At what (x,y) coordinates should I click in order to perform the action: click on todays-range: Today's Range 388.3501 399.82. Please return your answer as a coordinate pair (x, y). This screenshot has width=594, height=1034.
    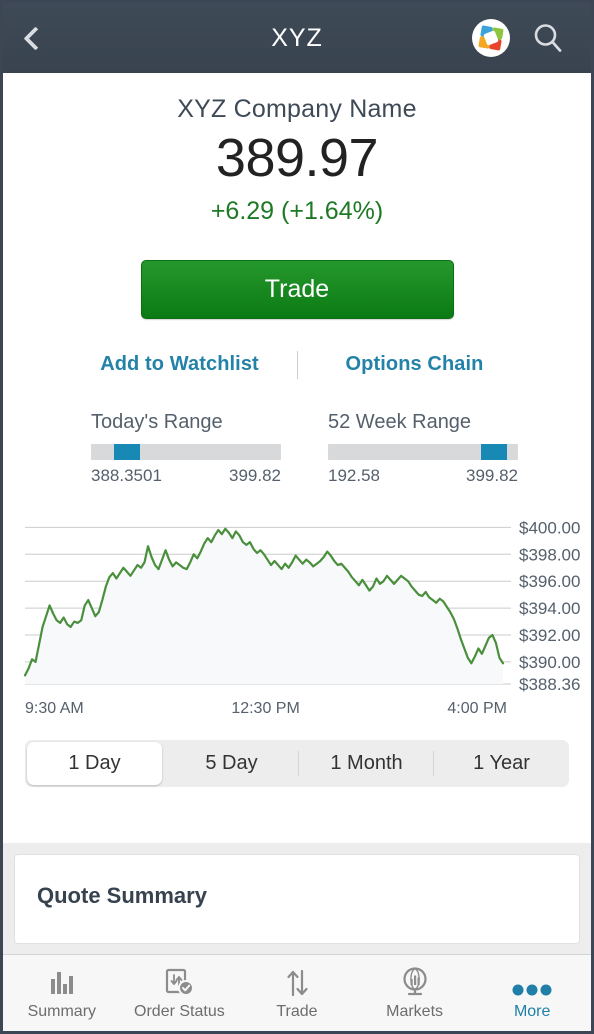
    Looking at the image, I should click on (186, 448).